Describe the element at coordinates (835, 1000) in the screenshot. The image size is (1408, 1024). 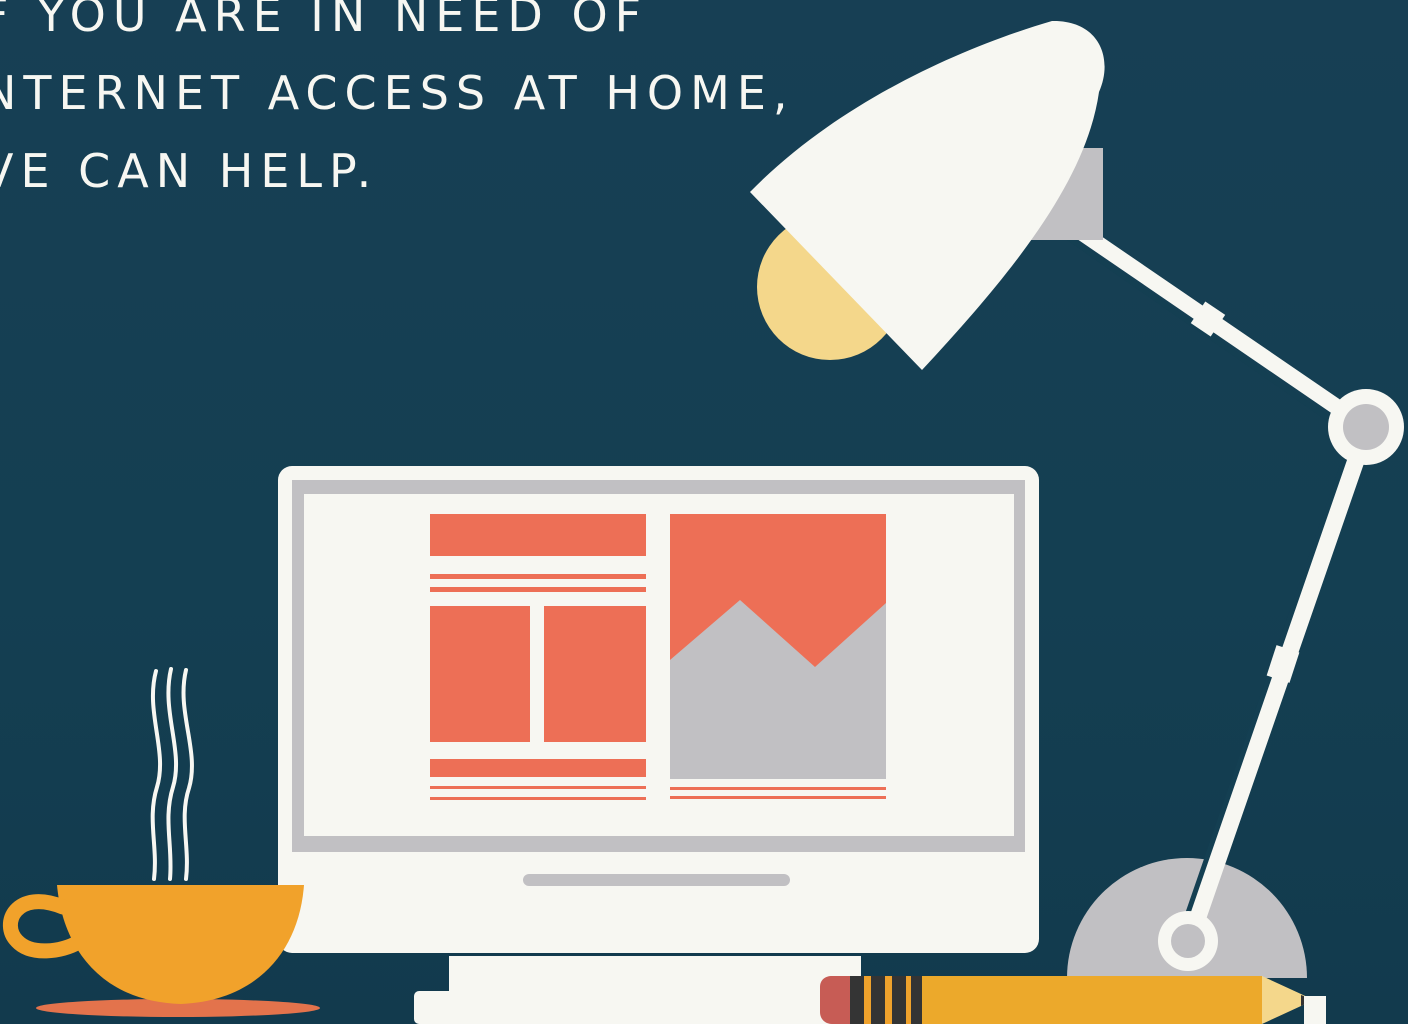
I see `pencil-eraser` at that location.